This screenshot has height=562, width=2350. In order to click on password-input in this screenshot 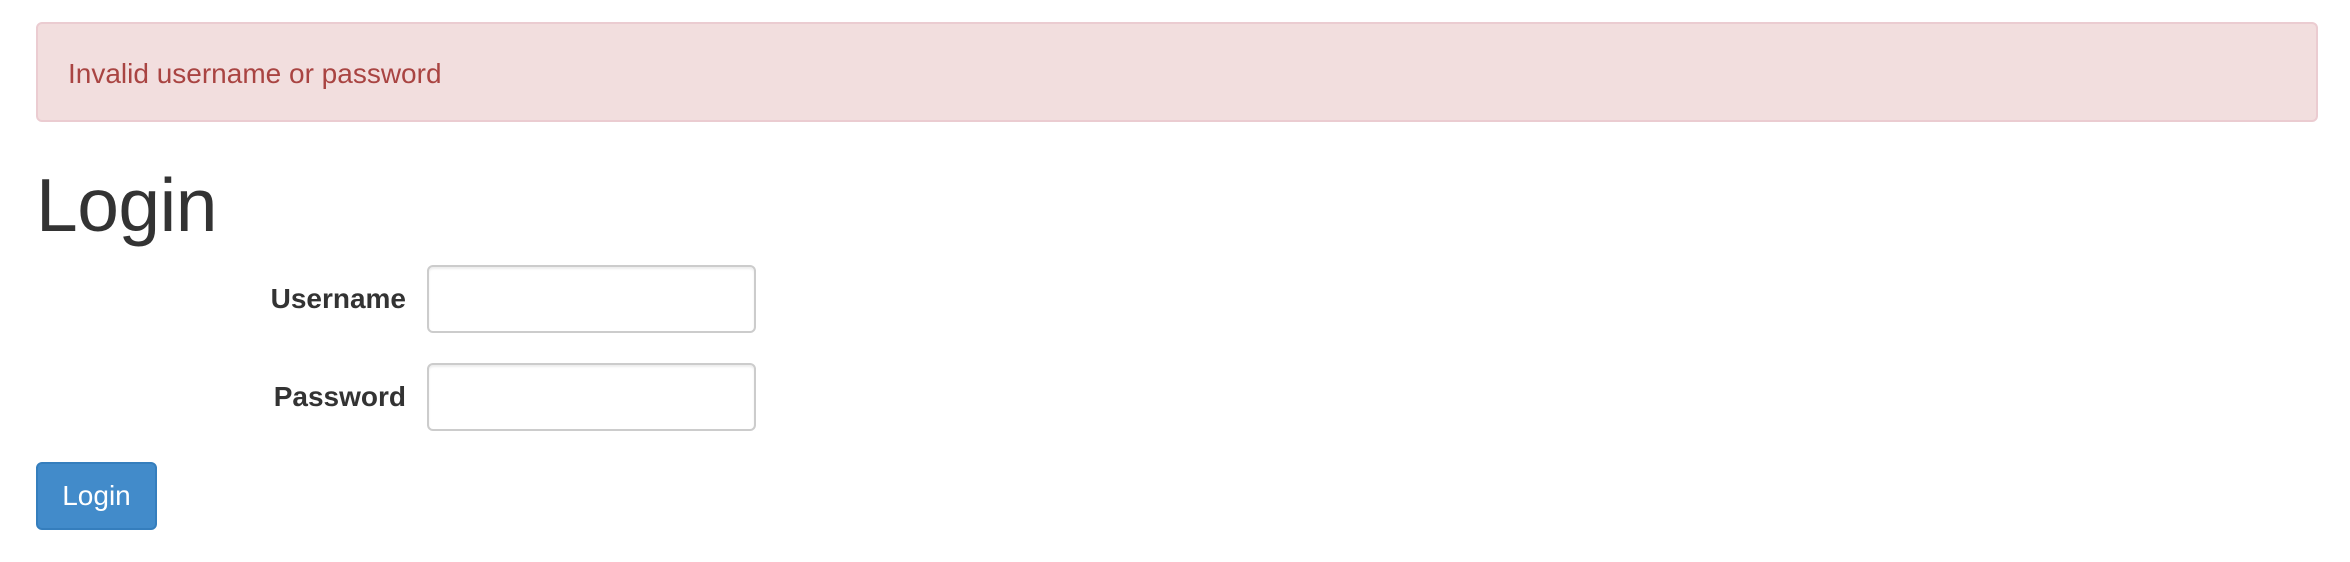, I will do `click(591, 397)`.